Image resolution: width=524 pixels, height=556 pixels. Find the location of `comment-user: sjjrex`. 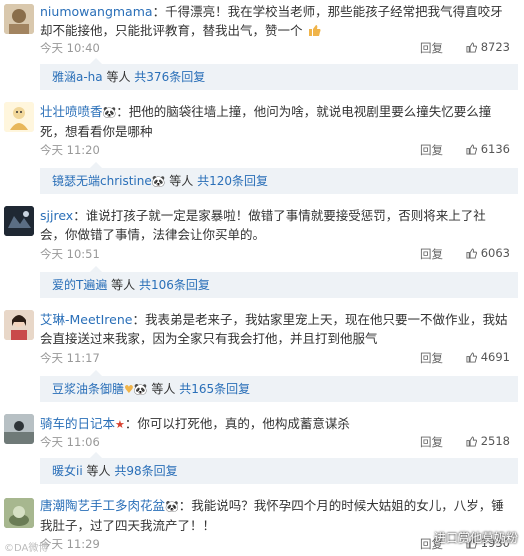

comment-user: sjjrex is located at coordinates (56, 215).